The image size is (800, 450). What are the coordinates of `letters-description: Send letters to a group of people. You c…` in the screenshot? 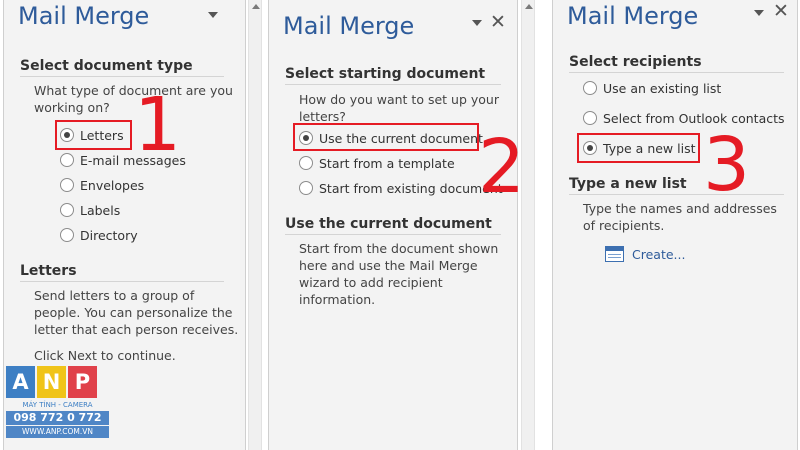 It's located at (136, 312).